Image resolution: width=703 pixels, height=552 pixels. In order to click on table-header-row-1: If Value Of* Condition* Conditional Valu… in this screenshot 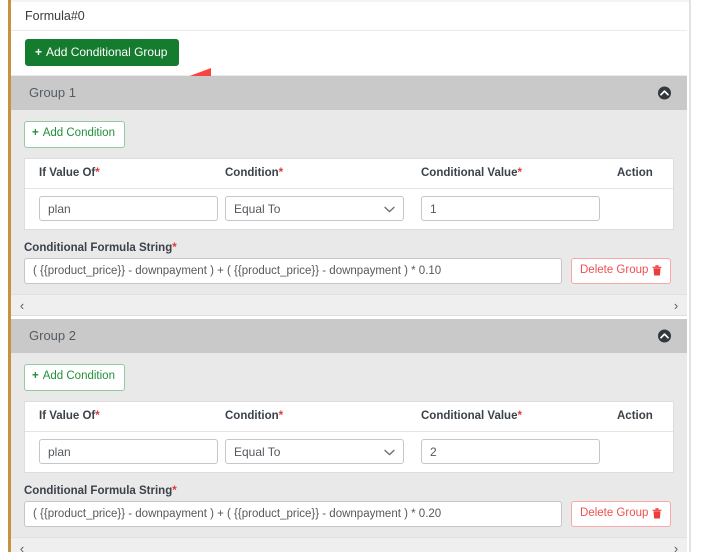, I will do `click(349, 174)`.